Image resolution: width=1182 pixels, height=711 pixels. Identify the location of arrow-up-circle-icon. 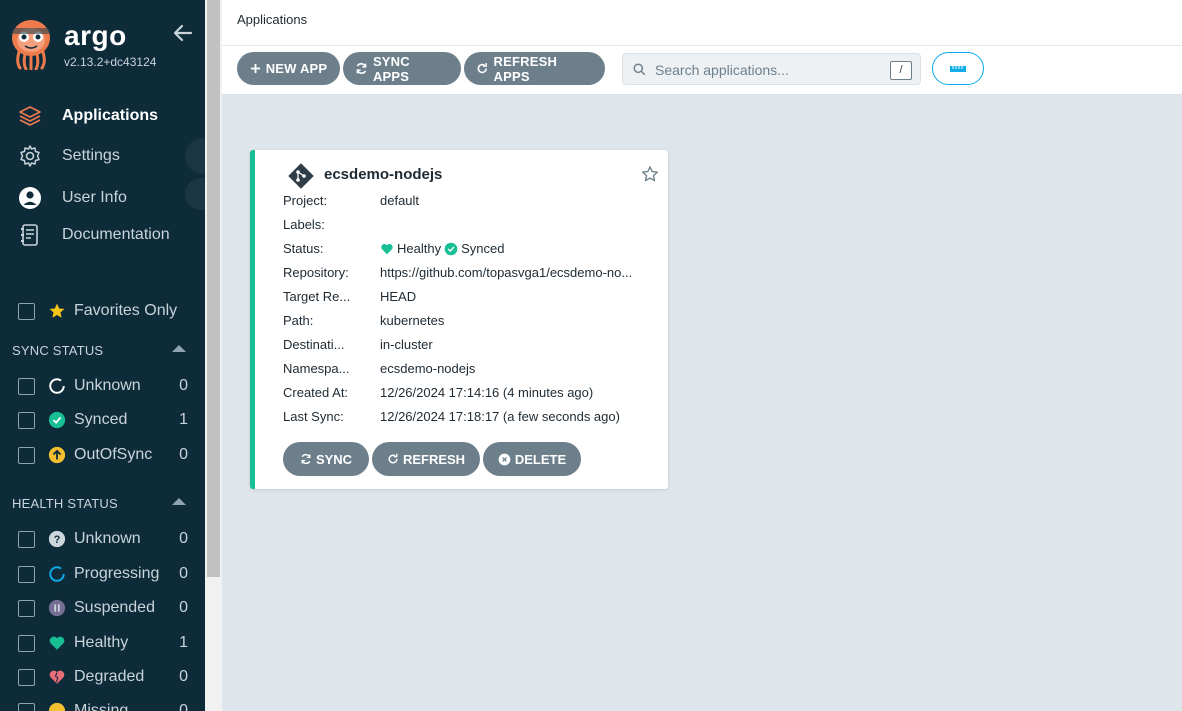
(57, 455).